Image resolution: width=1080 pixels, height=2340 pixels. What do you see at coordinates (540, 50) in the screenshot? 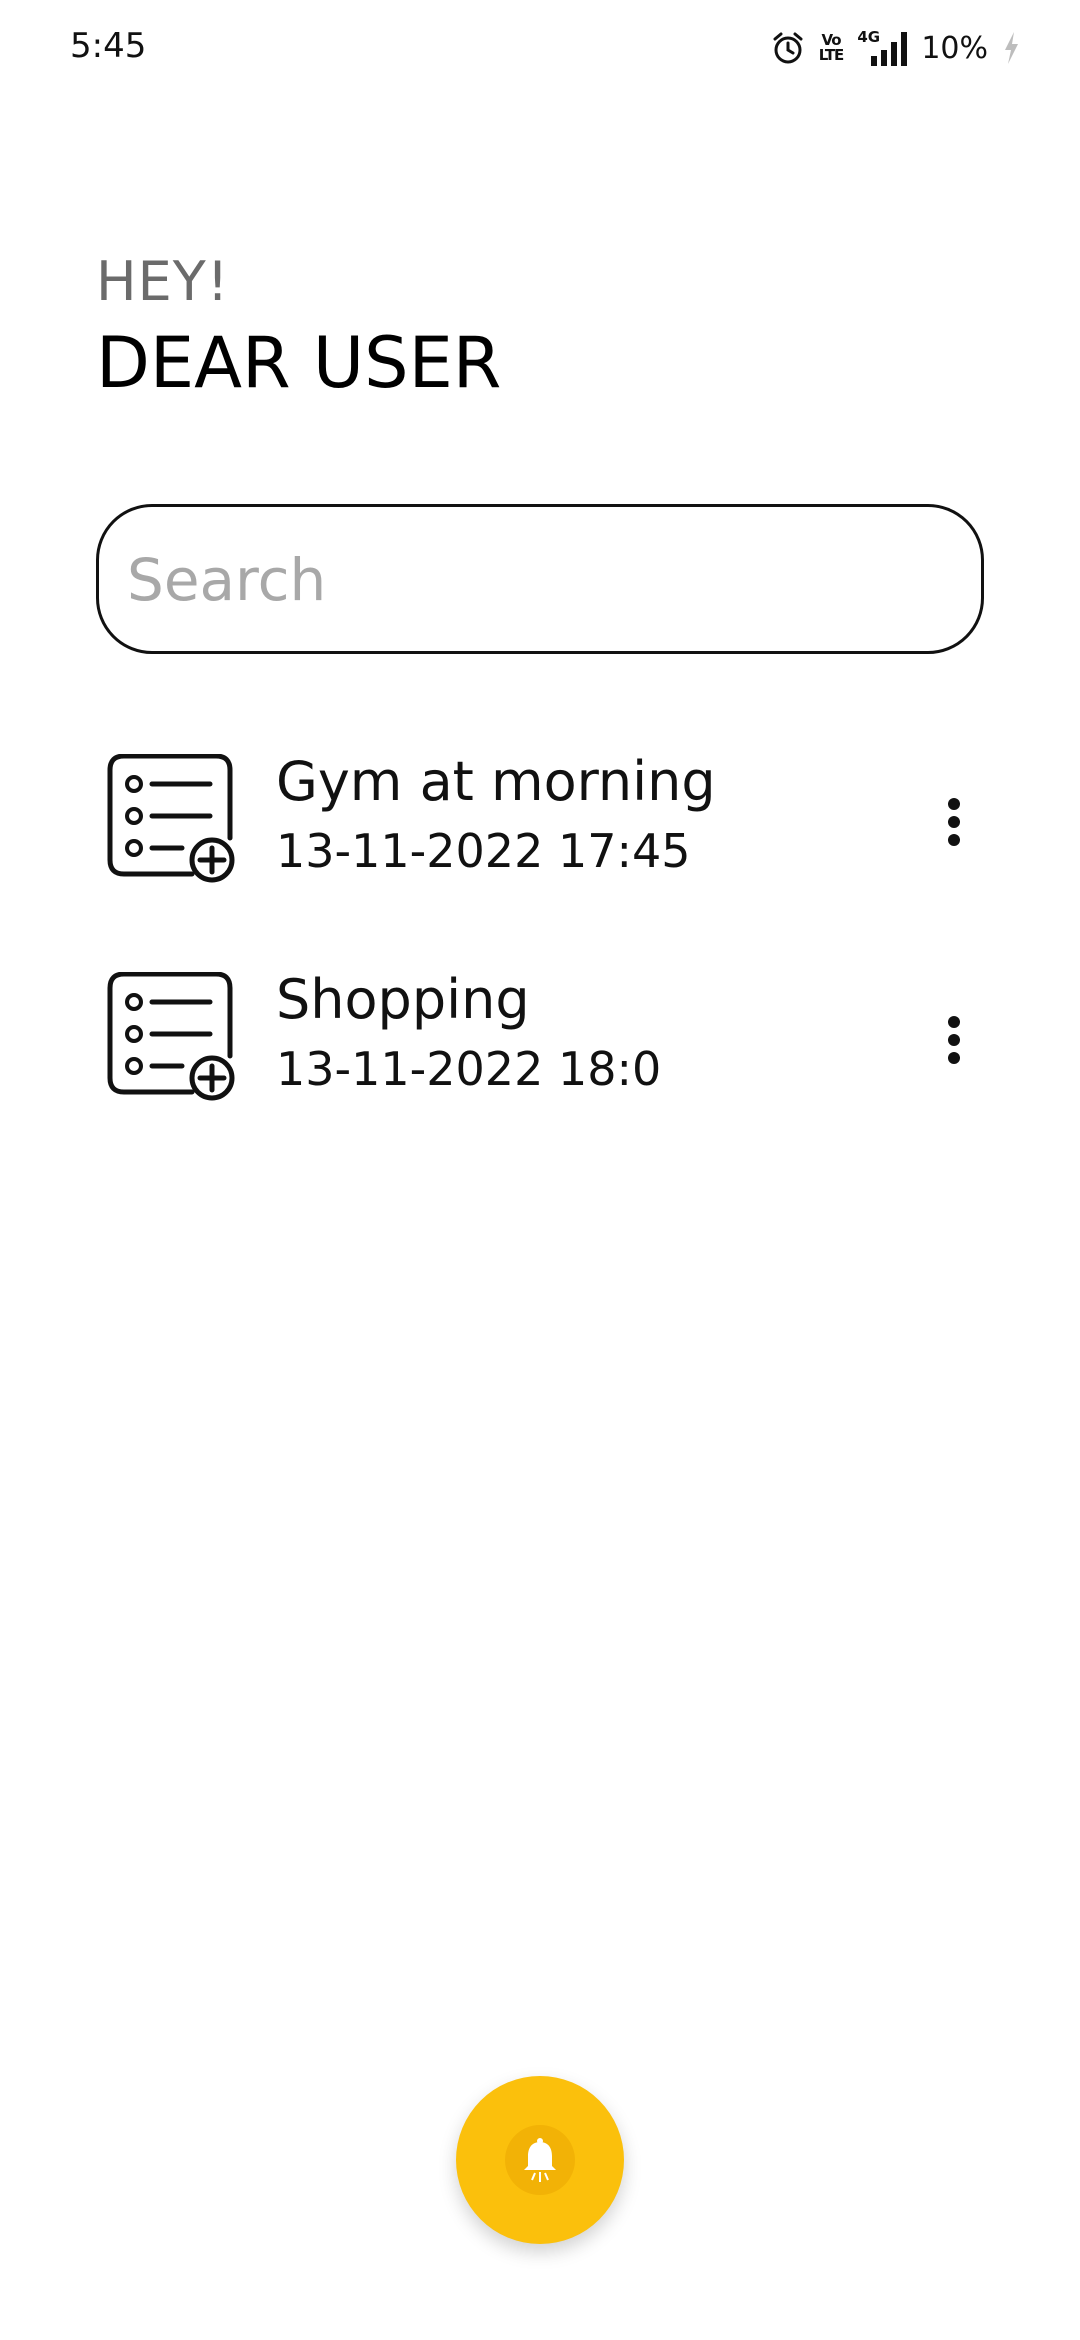
I see `status-bar: 5:45 Vo LTE 4G 10%` at bounding box center [540, 50].